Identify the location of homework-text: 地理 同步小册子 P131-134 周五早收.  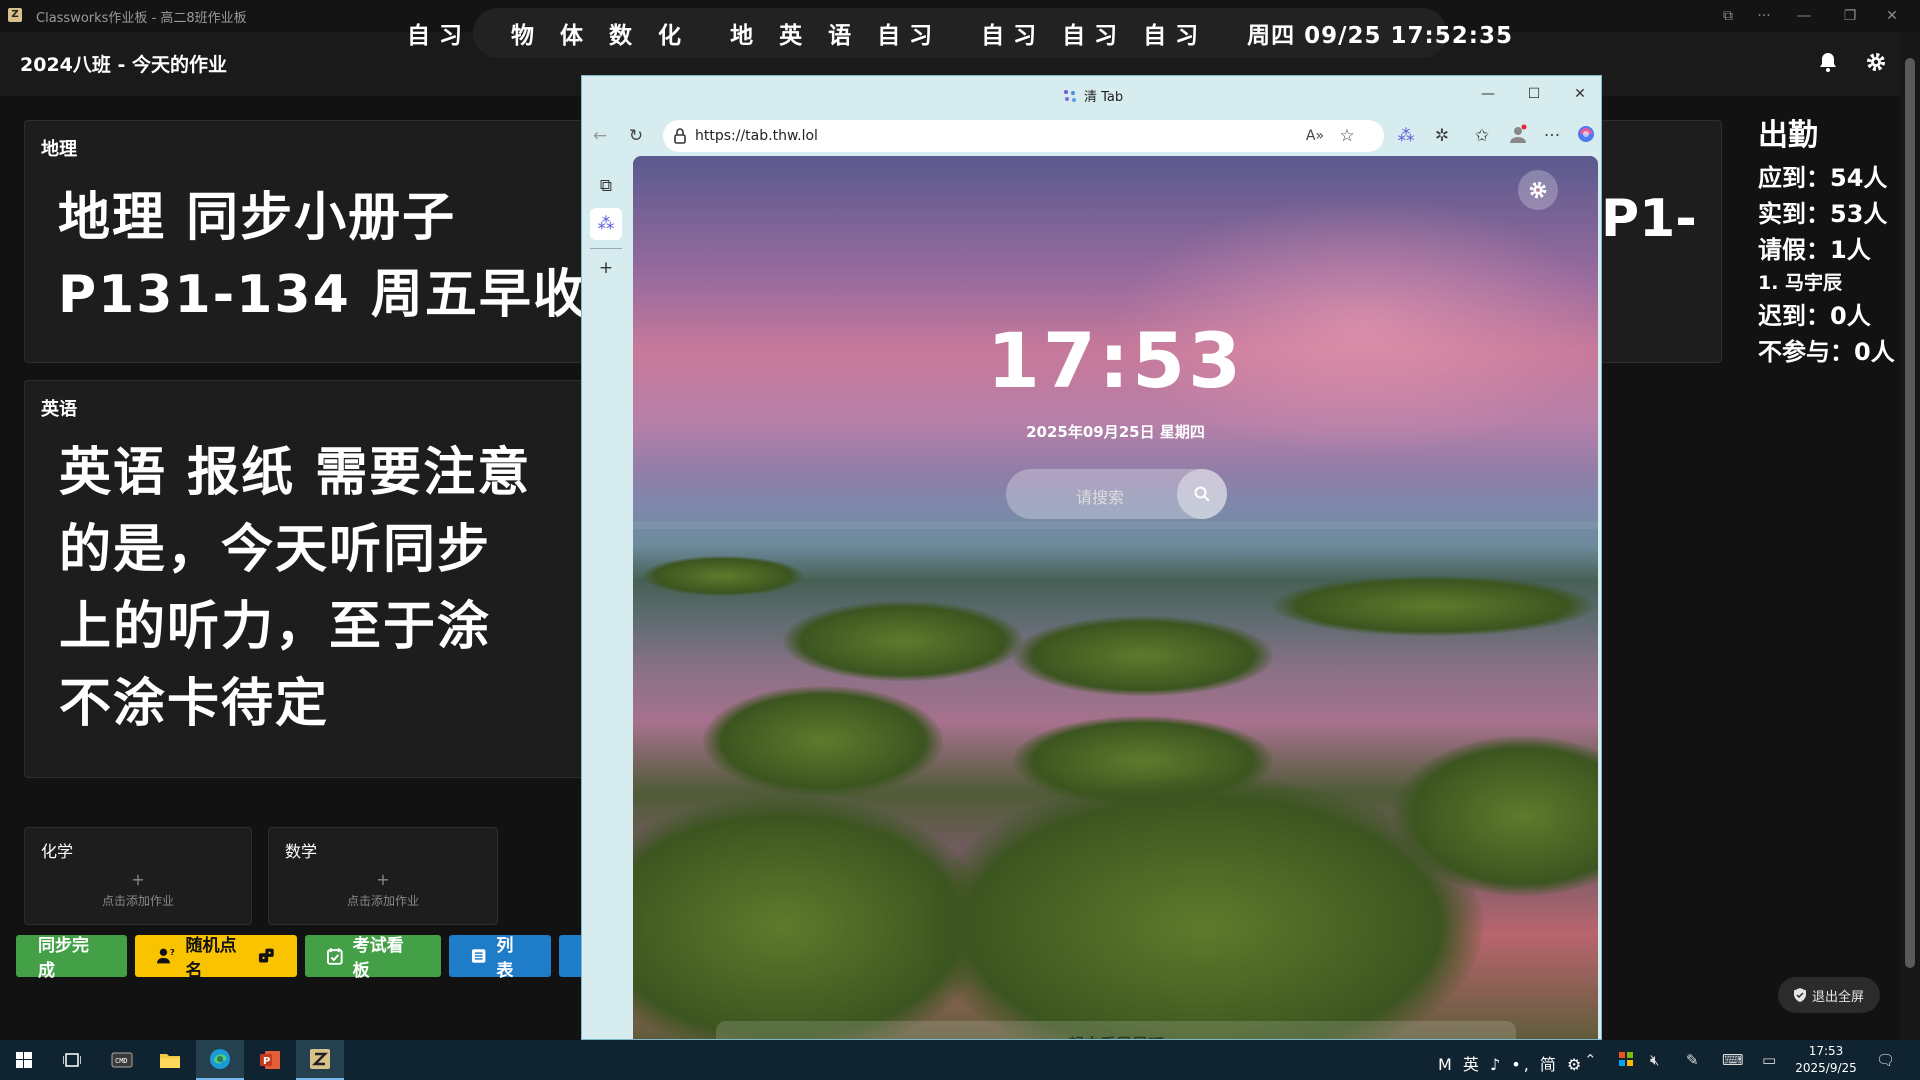
(322, 257).